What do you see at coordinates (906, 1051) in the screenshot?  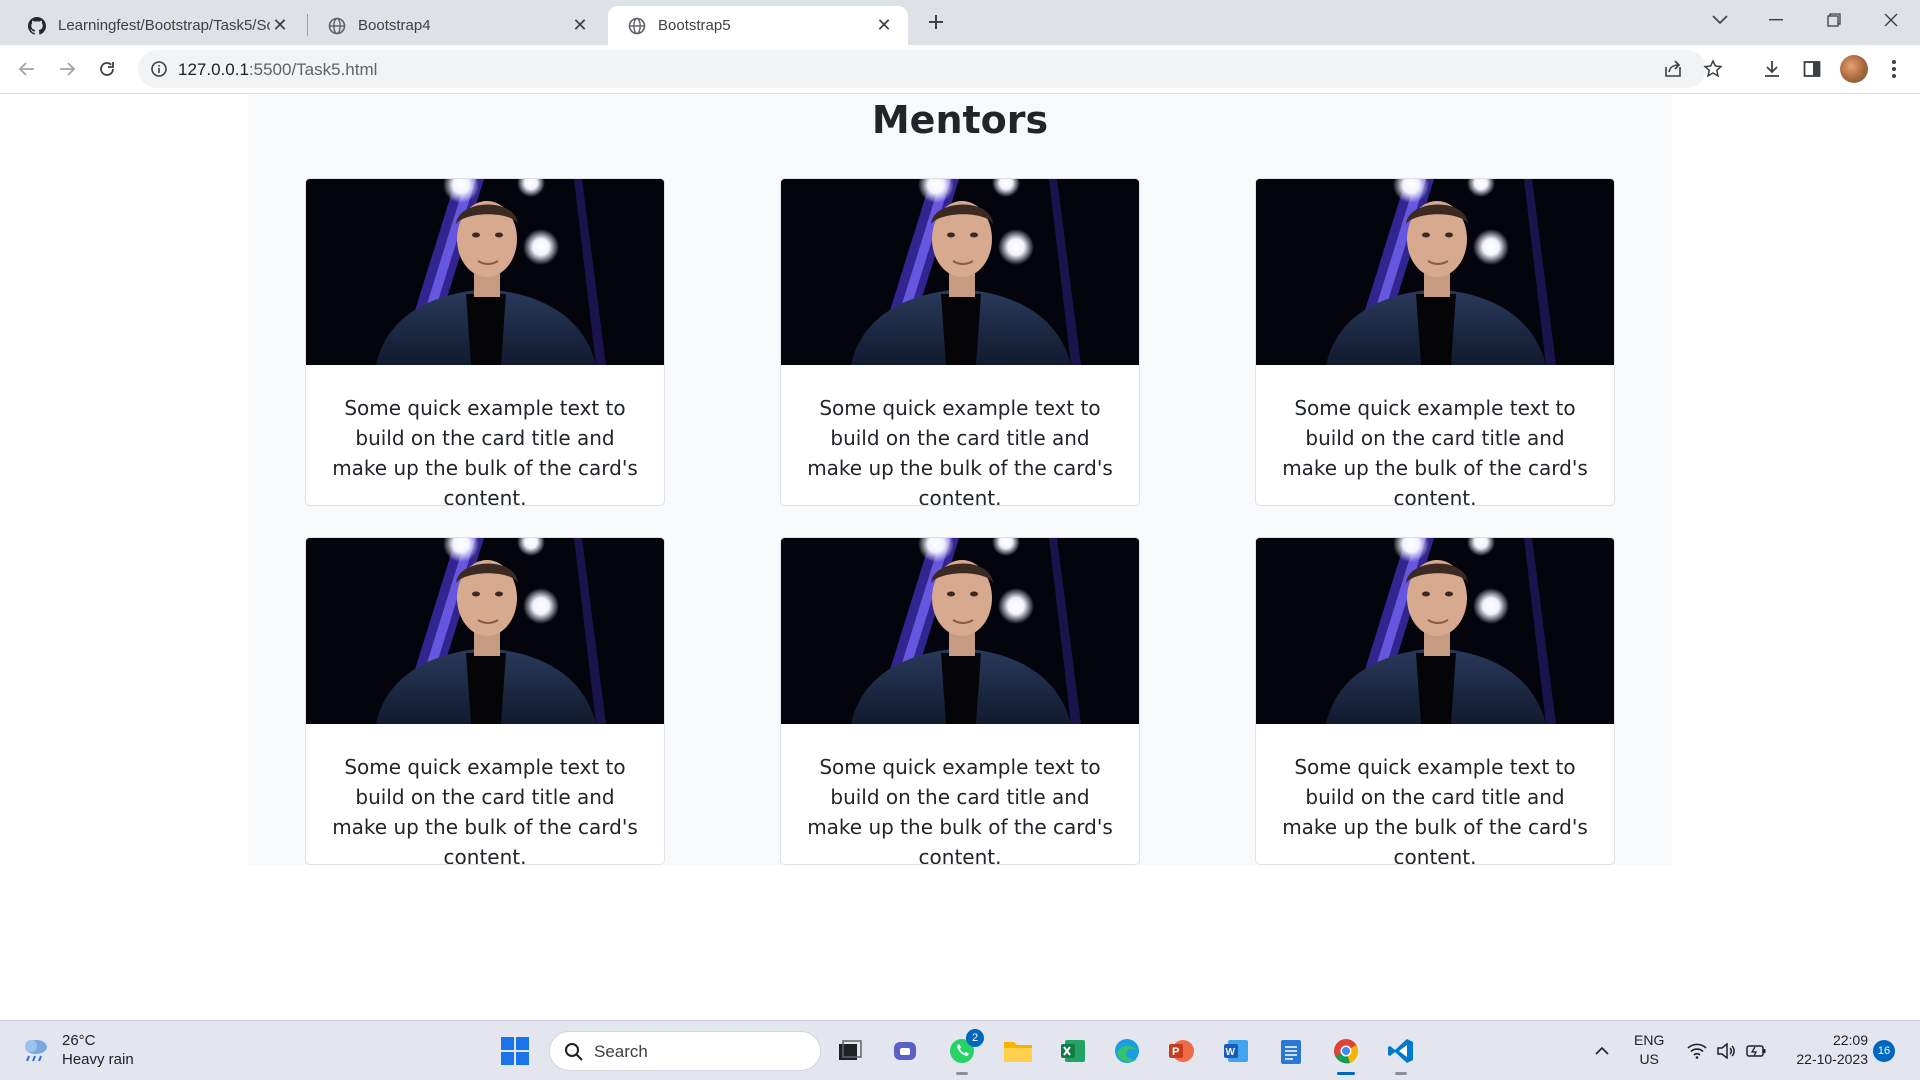 I see `teams-chat-icon` at bounding box center [906, 1051].